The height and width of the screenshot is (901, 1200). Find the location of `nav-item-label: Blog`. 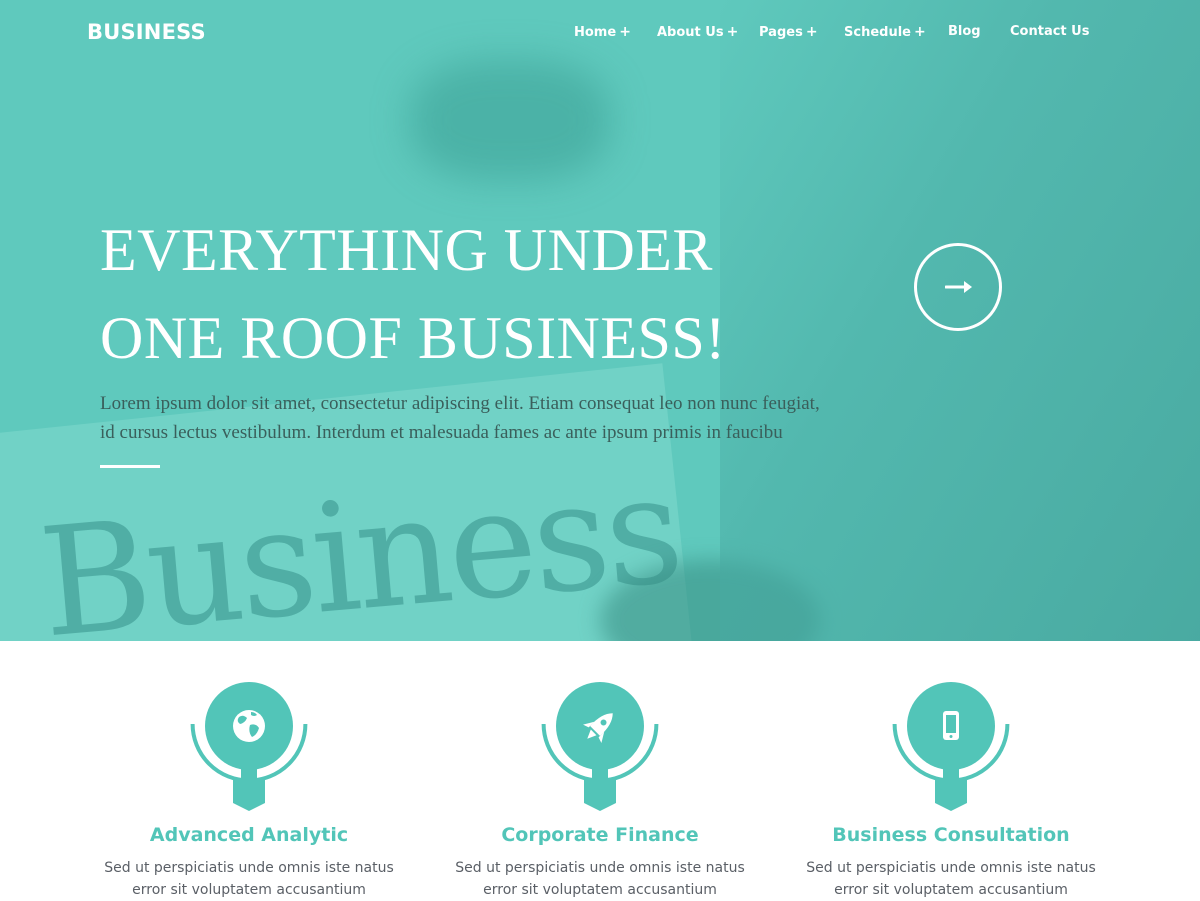

nav-item-label: Blog is located at coordinates (964, 31).